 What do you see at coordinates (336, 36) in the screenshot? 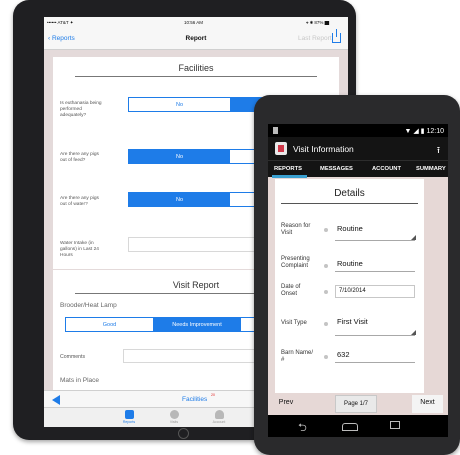
I see `share-icon` at bounding box center [336, 36].